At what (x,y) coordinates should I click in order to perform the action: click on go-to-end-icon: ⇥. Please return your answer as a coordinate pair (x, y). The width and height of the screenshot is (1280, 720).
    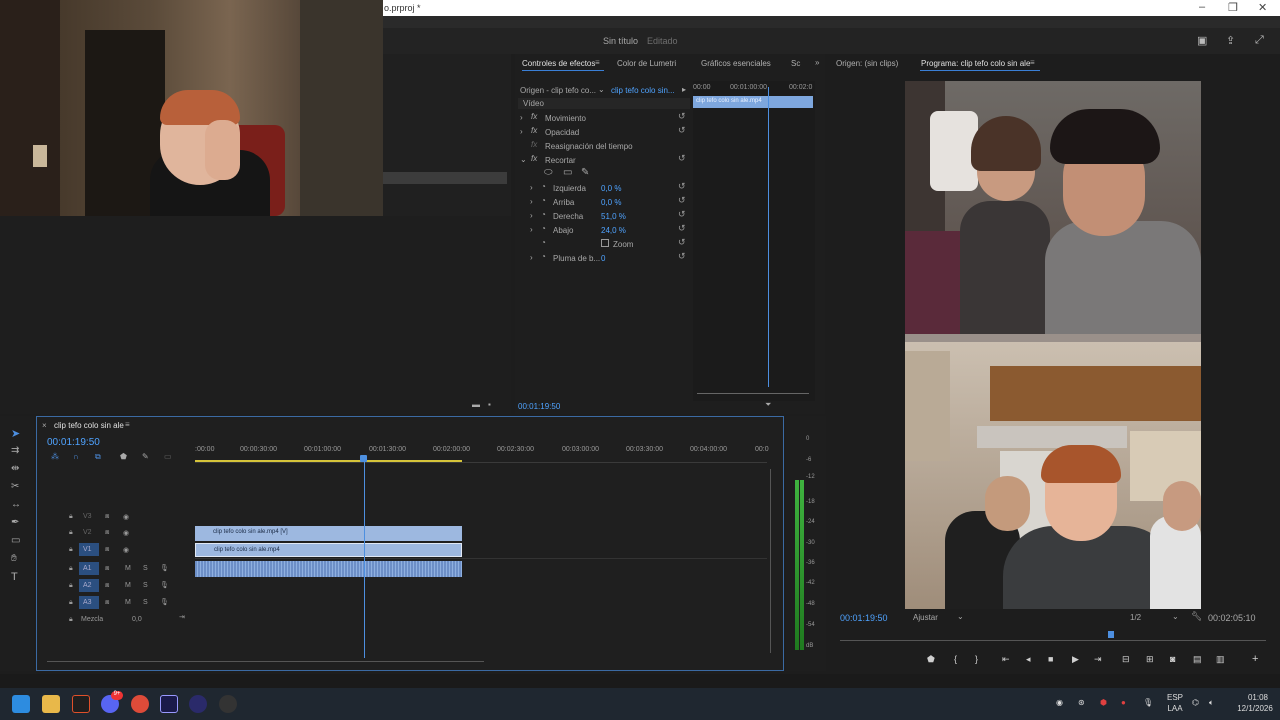
    Looking at the image, I should click on (182, 617).